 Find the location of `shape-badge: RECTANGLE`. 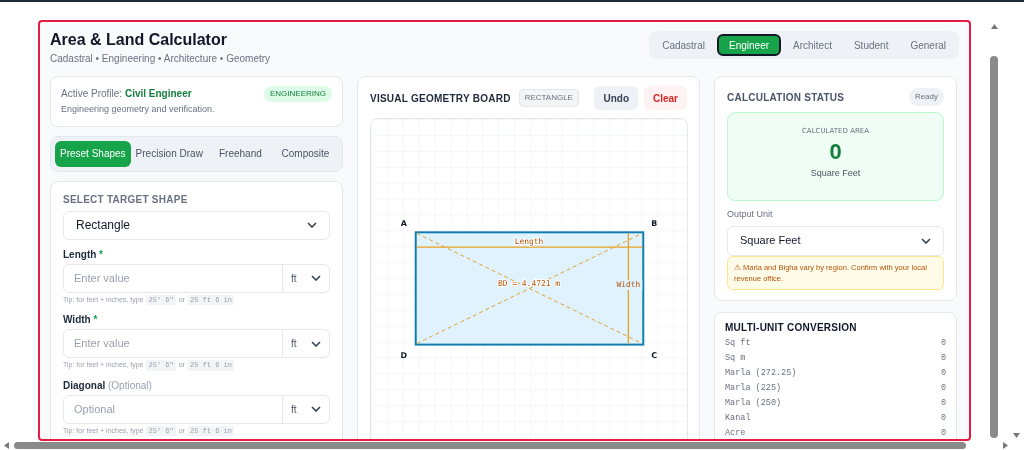

shape-badge: RECTANGLE is located at coordinates (548, 98).